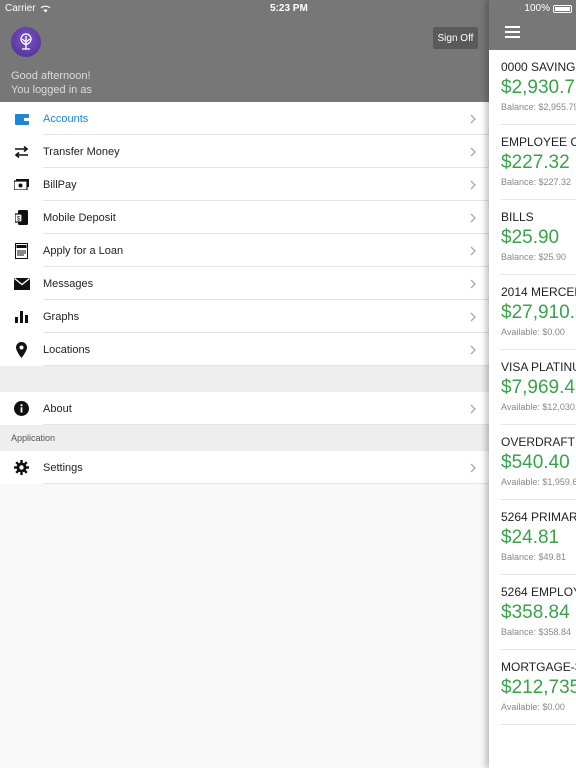  Describe the element at coordinates (512, 33) in the screenshot. I see `hamburger-menu-icon` at that location.